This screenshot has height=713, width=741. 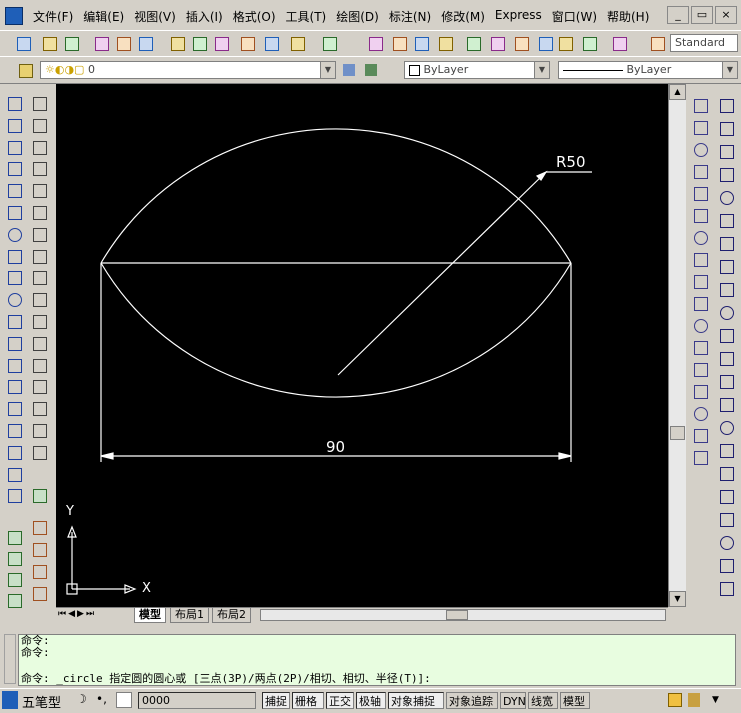 What do you see at coordinates (14, 537) in the screenshot?
I see `draw-order-icon` at bounding box center [14, 537].